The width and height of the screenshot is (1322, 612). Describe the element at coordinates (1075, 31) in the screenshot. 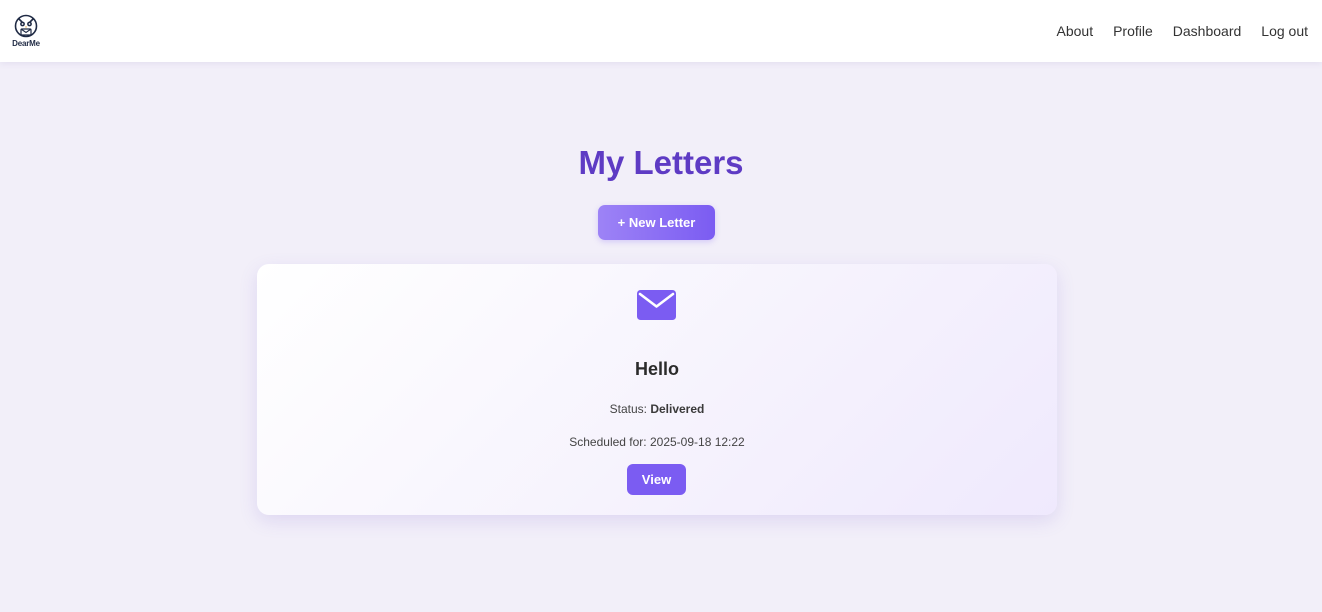

I see `nav-link-about: About` at that location.